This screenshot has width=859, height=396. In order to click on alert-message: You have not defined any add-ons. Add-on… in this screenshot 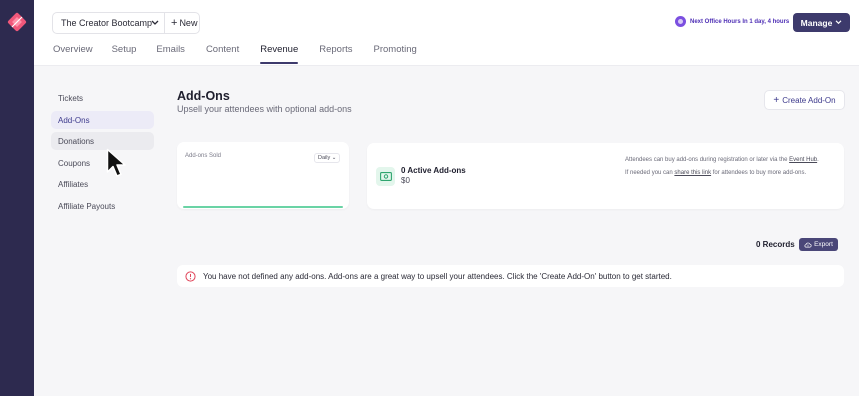, I will do `click(437, 276)`.